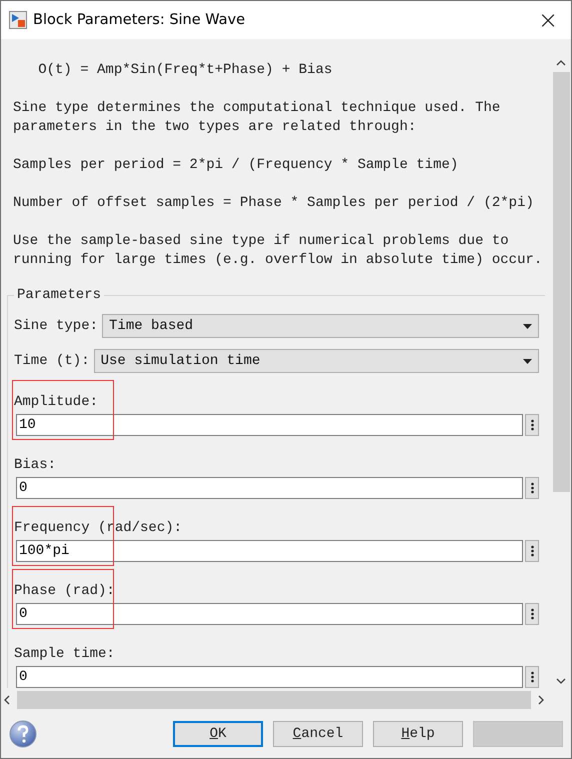  I want to click on field-label: Sine type:, so click(56, 326).